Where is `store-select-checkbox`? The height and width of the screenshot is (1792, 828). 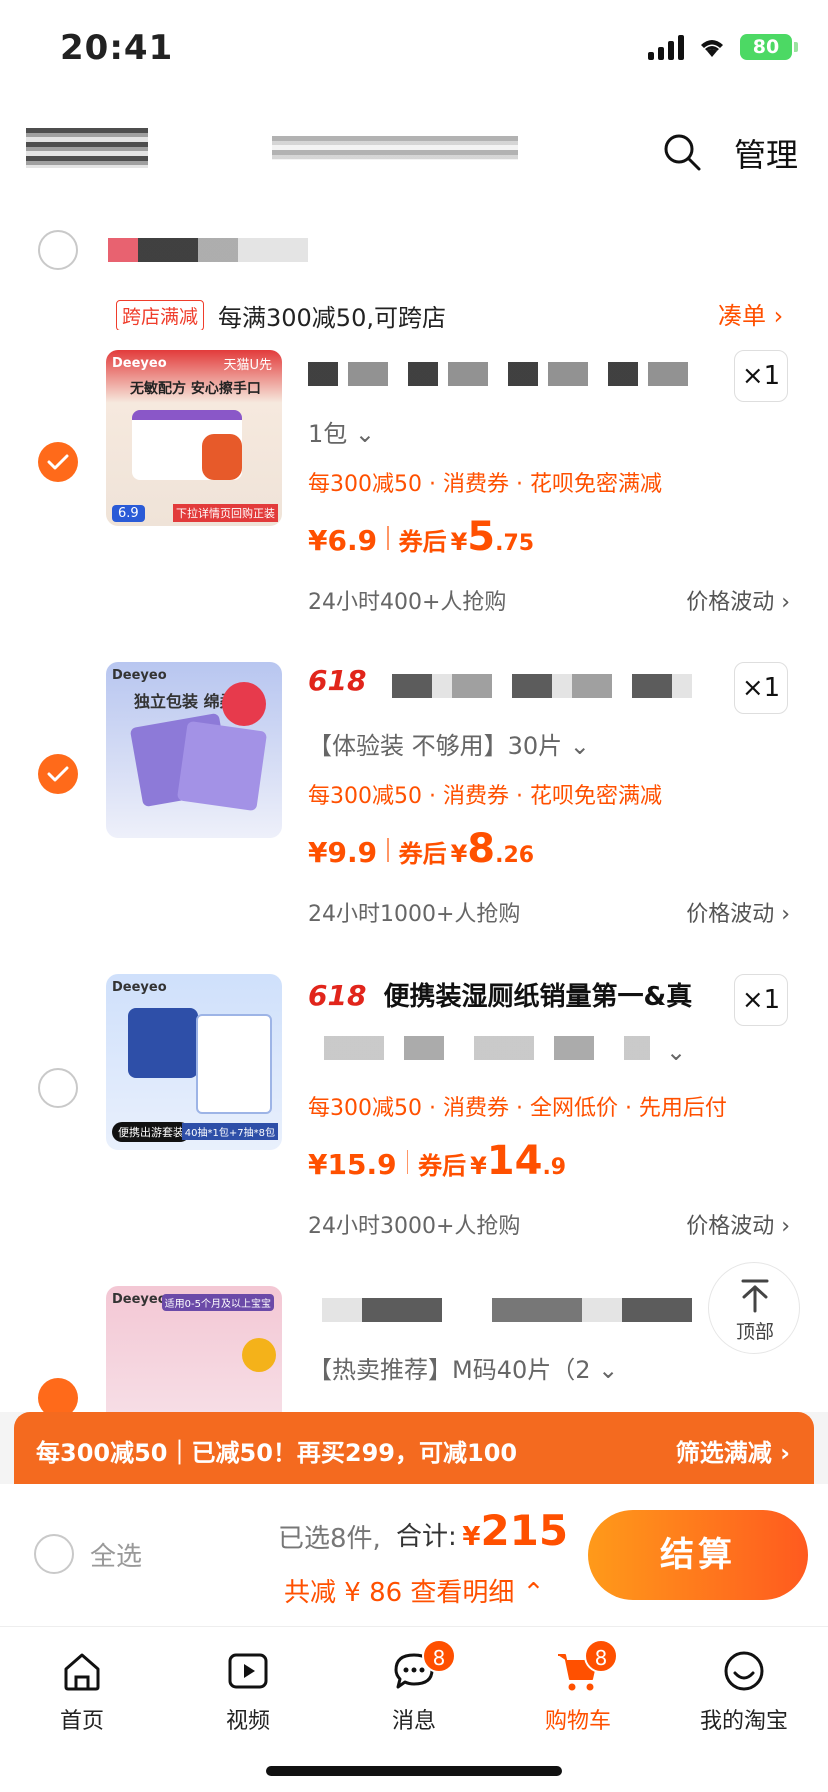 store-select-checkbox is located at coordinates (58, 250).